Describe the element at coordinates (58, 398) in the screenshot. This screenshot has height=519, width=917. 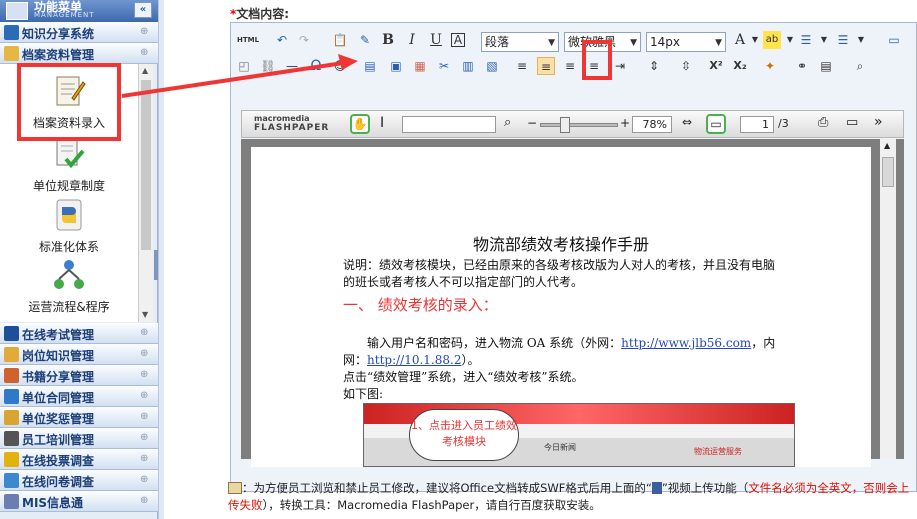
I see `sidebar-item-label: 单位合同管理` at that location.